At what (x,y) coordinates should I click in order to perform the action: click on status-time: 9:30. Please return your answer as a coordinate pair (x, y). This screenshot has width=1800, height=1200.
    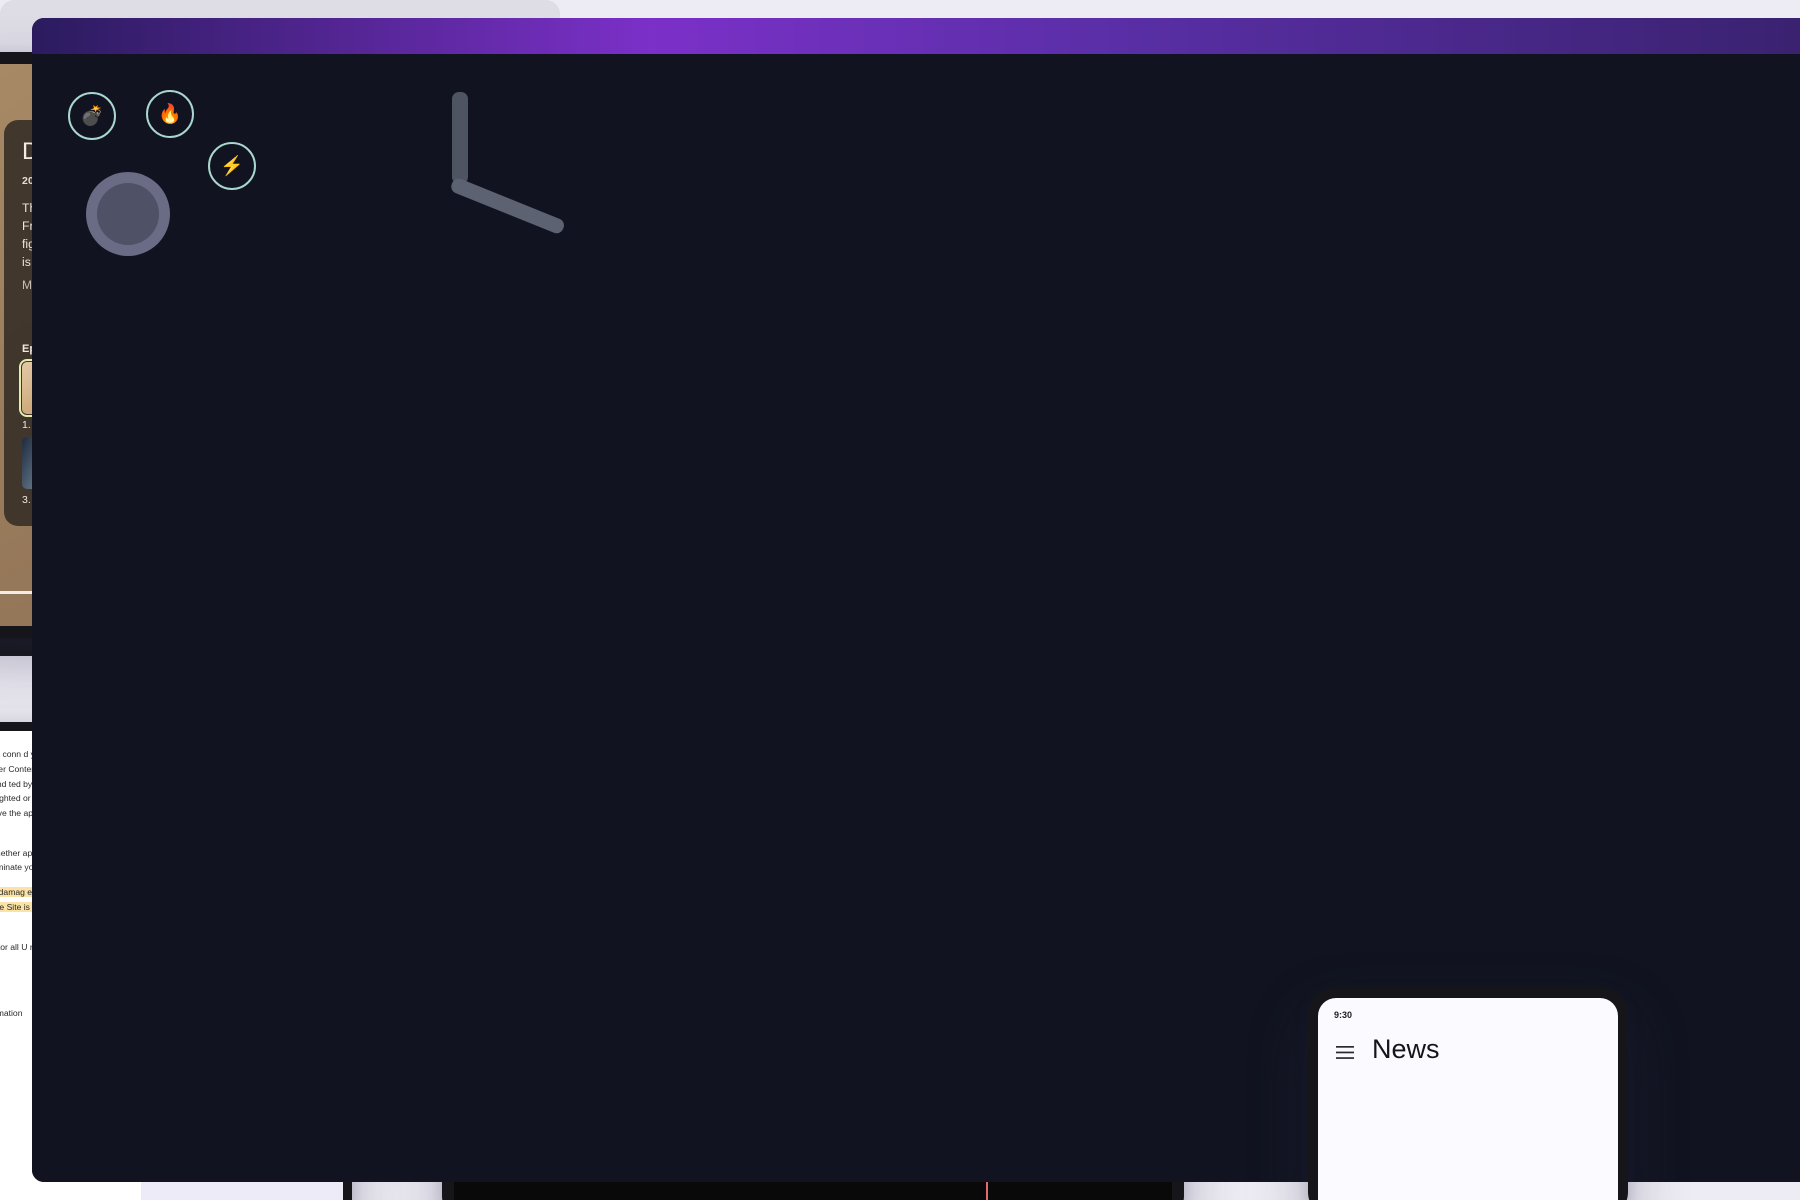
    Looking at the image, I should click on (1343, 1015).